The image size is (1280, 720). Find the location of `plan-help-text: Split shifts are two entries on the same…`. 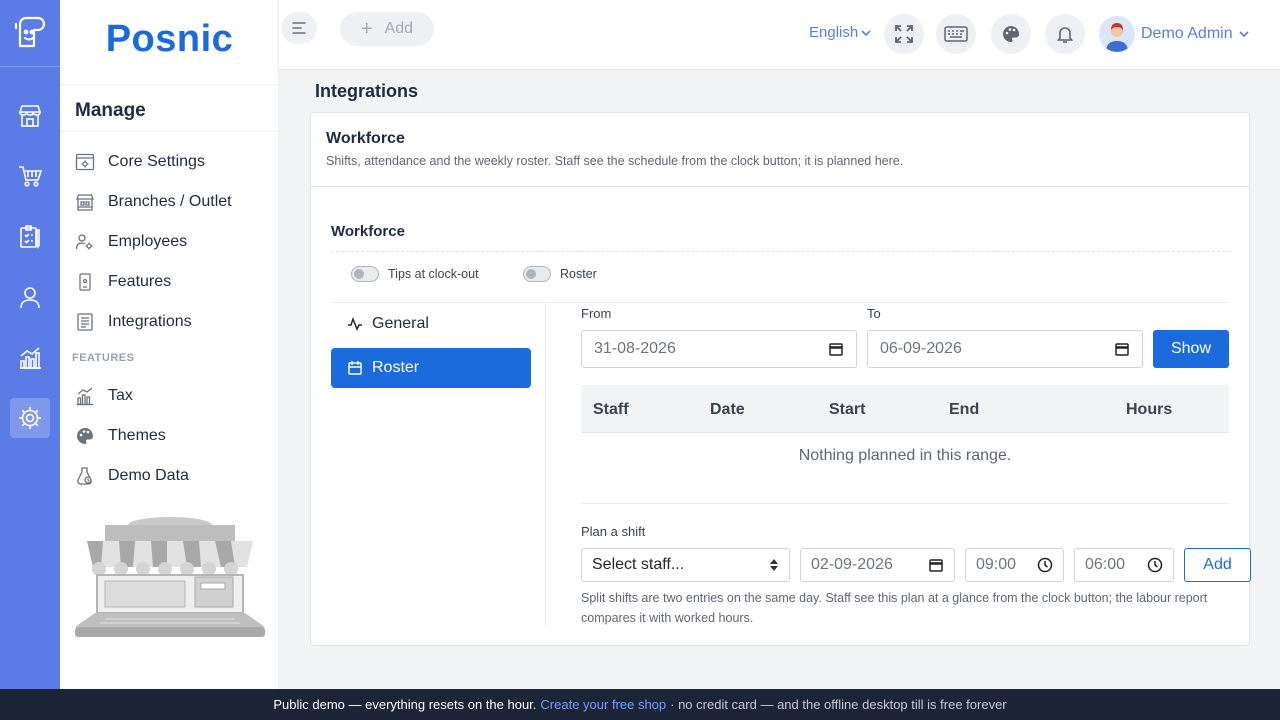

plan-help-text: Split shifts are two entries on the same… is located at coordinates (894, 608).